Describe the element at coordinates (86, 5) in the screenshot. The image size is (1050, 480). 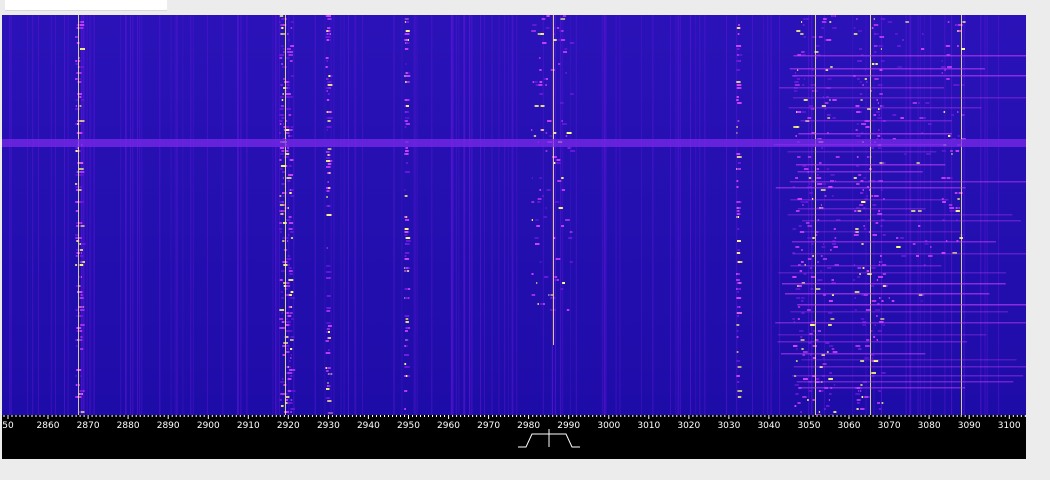
I see `top-text-field` at that location.